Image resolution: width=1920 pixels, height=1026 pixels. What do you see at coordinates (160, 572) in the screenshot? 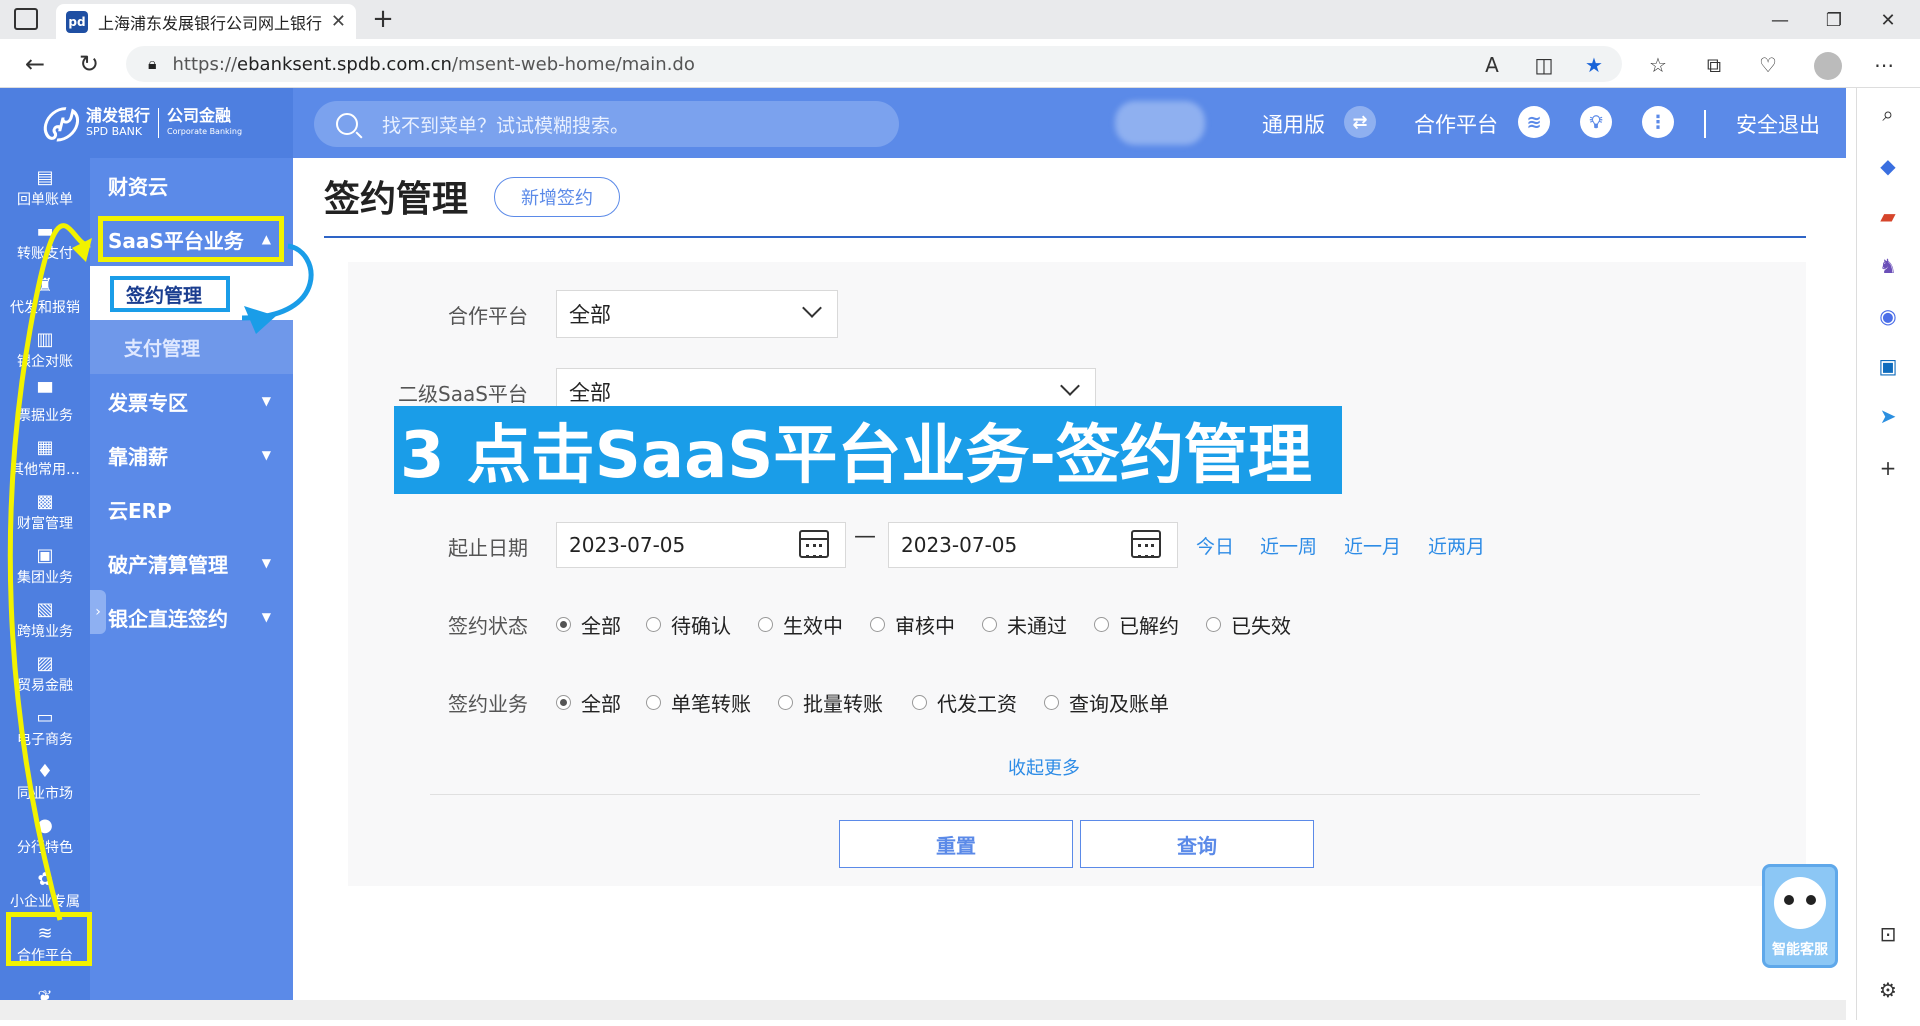
I see `annotation-arrows` at bounding box center [160, 572].